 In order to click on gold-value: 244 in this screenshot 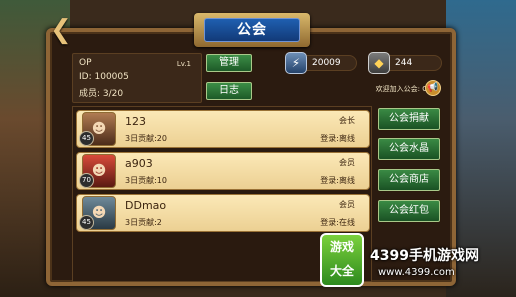, I will do `click(404, 63)`.